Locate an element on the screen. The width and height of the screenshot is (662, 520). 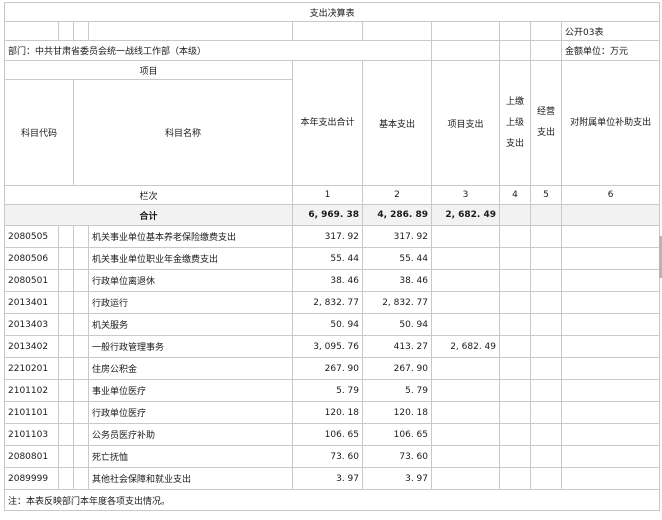
row-basic: 267. 90 is located at coordinates (397, 368).